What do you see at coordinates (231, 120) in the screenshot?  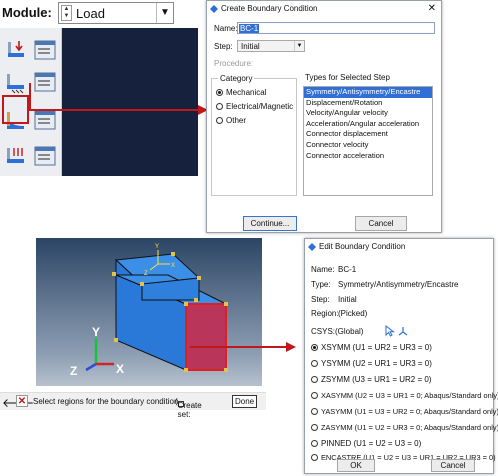 I see `category-other: Other` at bounding box center [231, 120].